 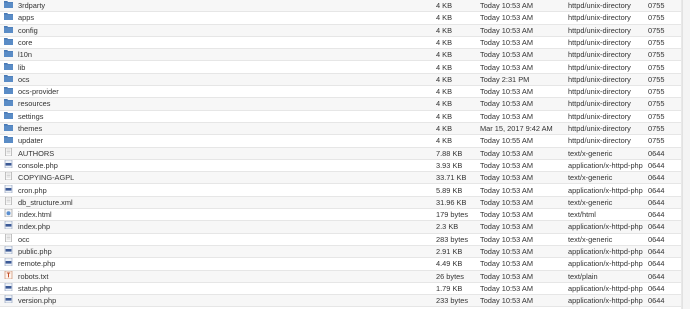 What do you see at coordinates (35, 214) in the screenshot?
I see `file-name: index.html` at bounding box center [35, 214].